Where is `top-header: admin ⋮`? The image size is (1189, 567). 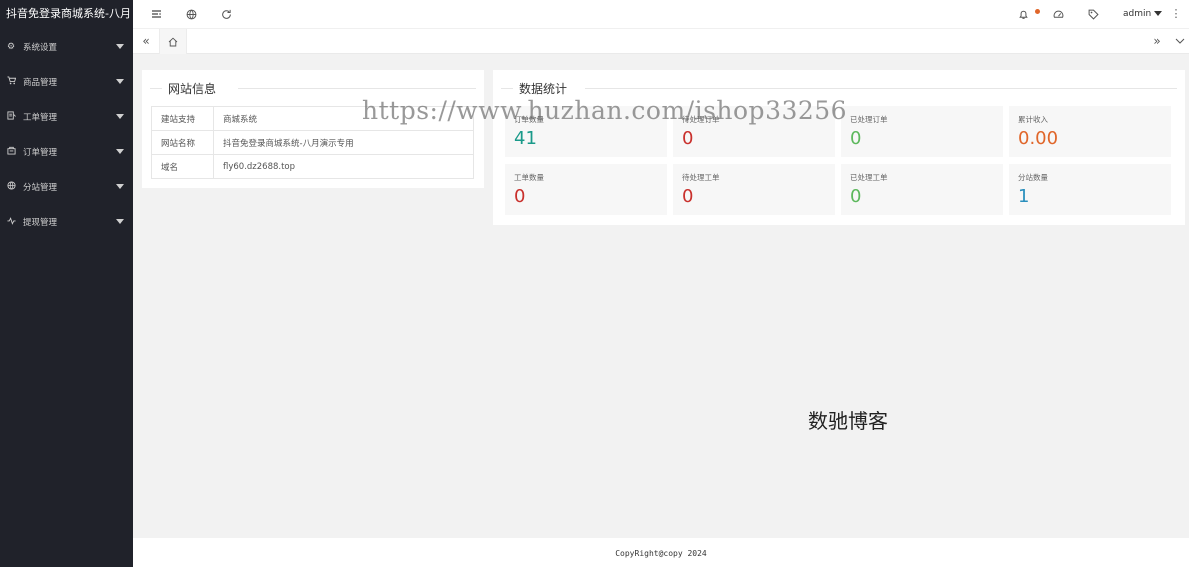
top-header: admin ⋮ is located at coordinates (661, 14).